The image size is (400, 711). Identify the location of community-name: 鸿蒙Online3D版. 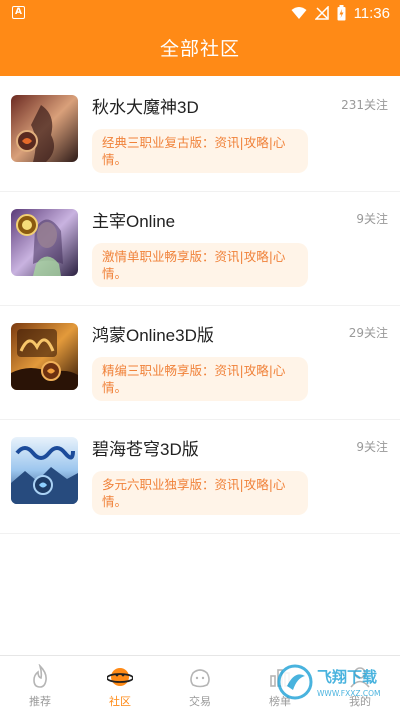
(153, 333).